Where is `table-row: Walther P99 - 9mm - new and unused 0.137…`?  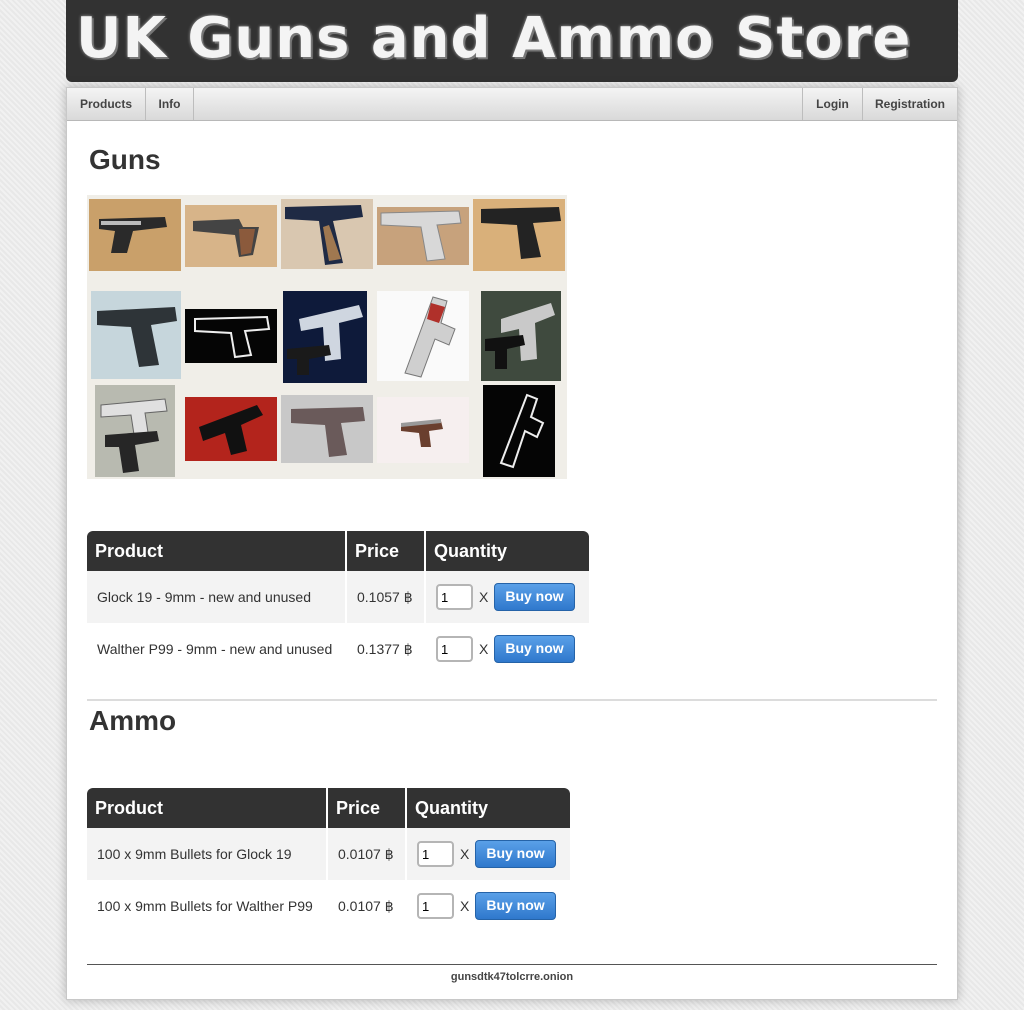 table-row: Walther P99 - 9mm - new and unused 0.137… is located at coordinates (338, 649).